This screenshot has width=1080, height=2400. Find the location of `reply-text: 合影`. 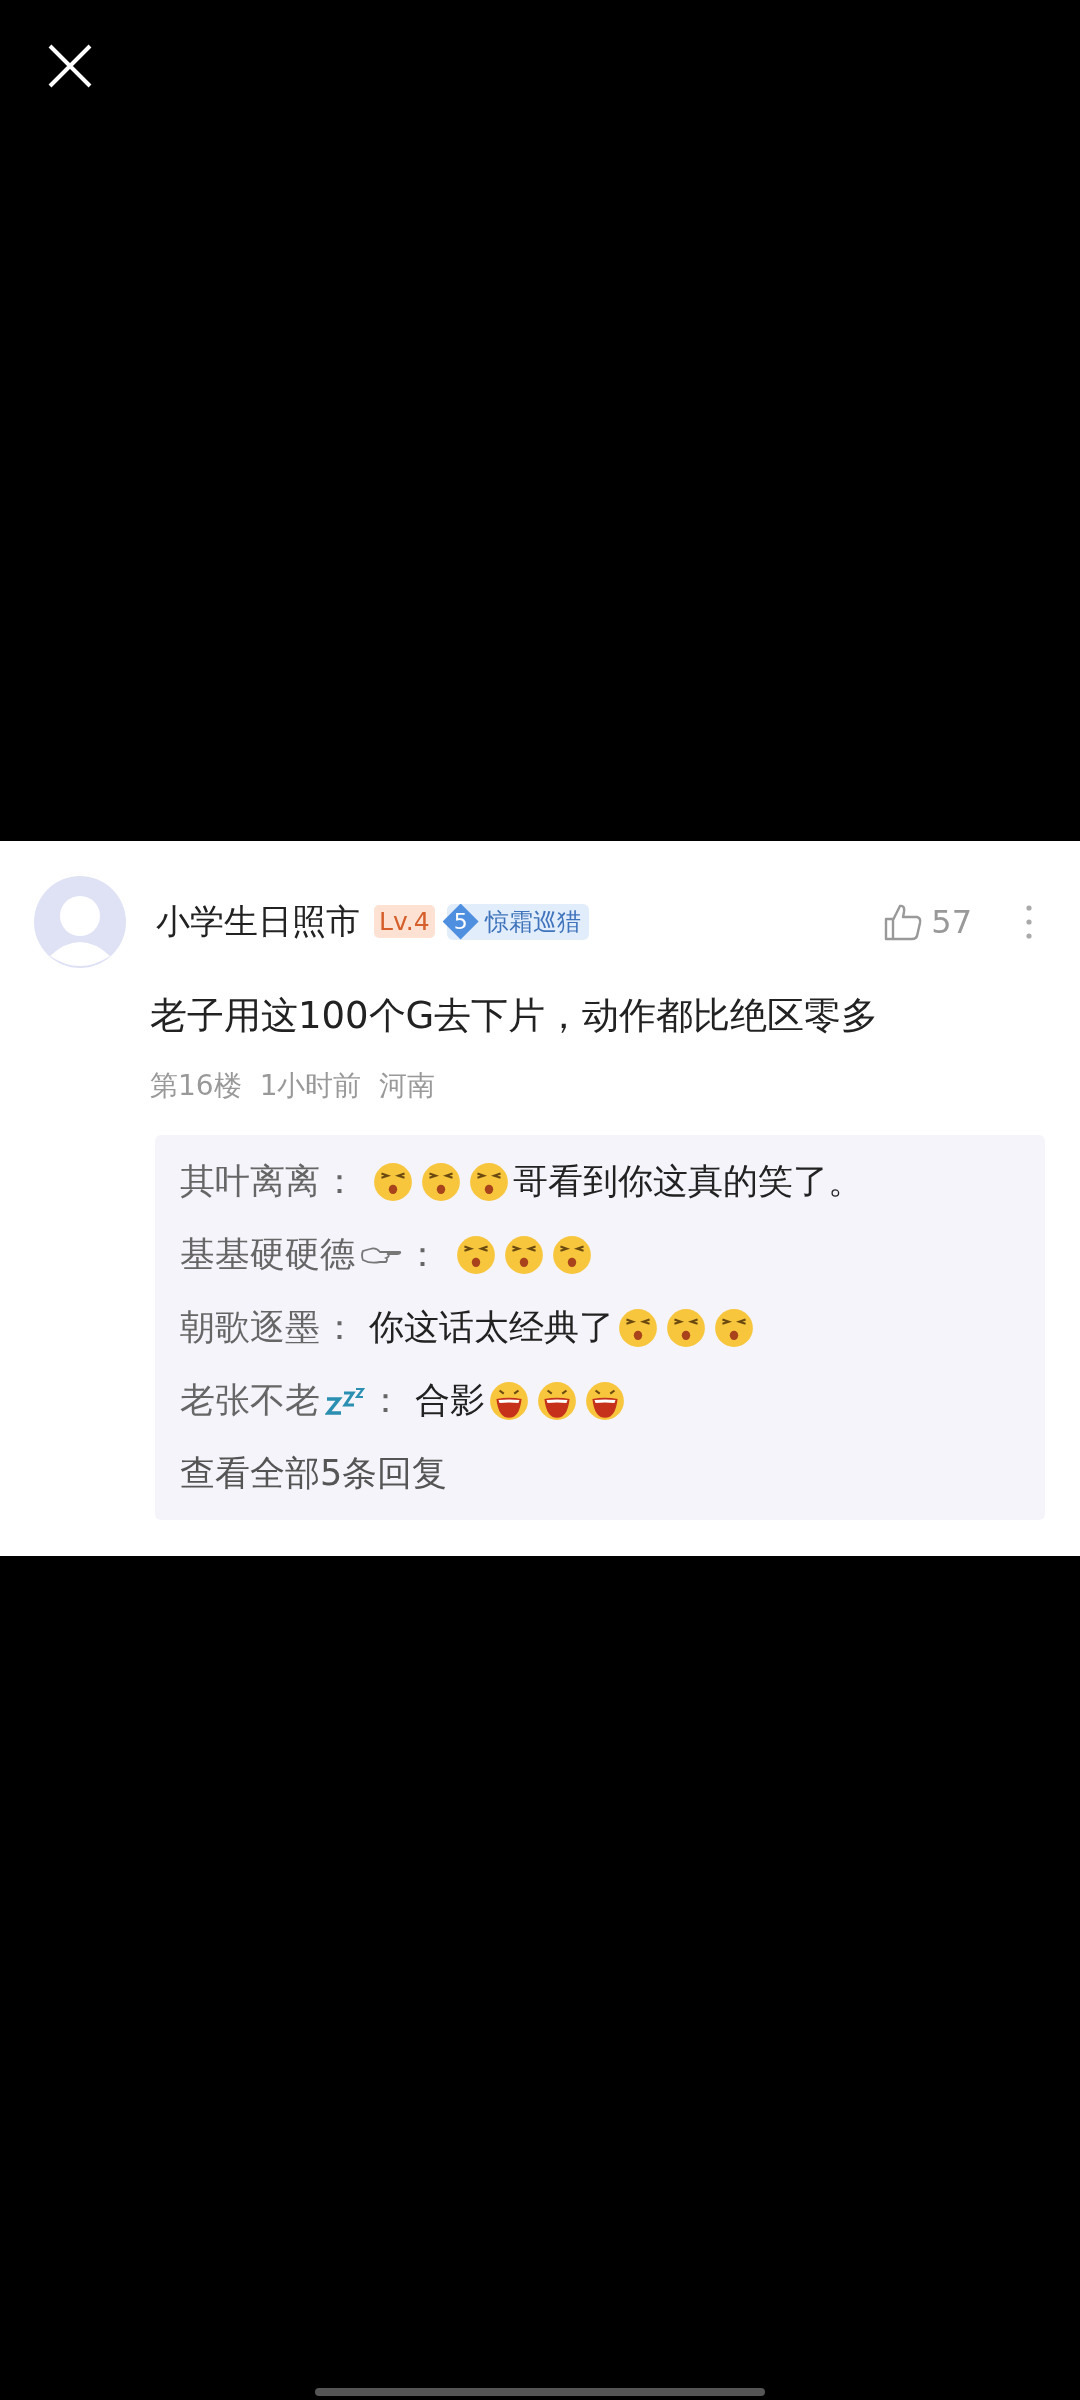

reply-text: 合影 is located at coordinates (450, 1400).